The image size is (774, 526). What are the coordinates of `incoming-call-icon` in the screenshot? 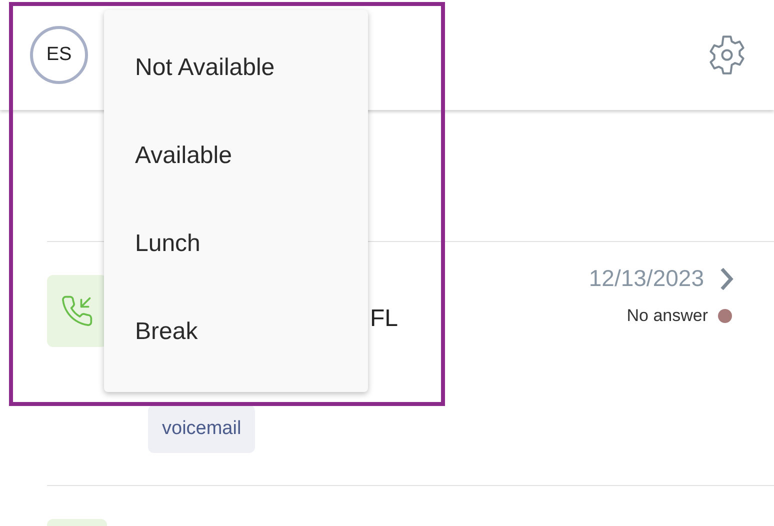 It's located at (77, 311).